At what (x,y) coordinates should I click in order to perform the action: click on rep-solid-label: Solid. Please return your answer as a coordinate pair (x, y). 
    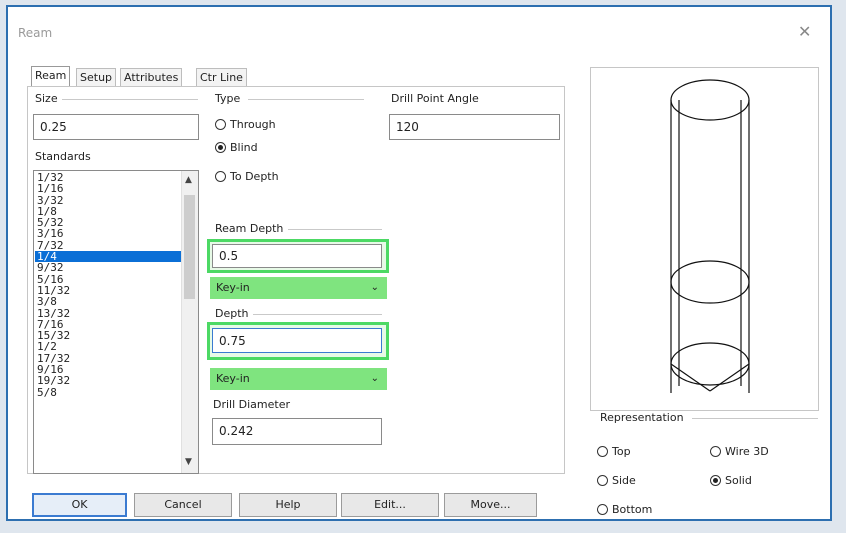
    Looking at the image, I should click on (738, 480).